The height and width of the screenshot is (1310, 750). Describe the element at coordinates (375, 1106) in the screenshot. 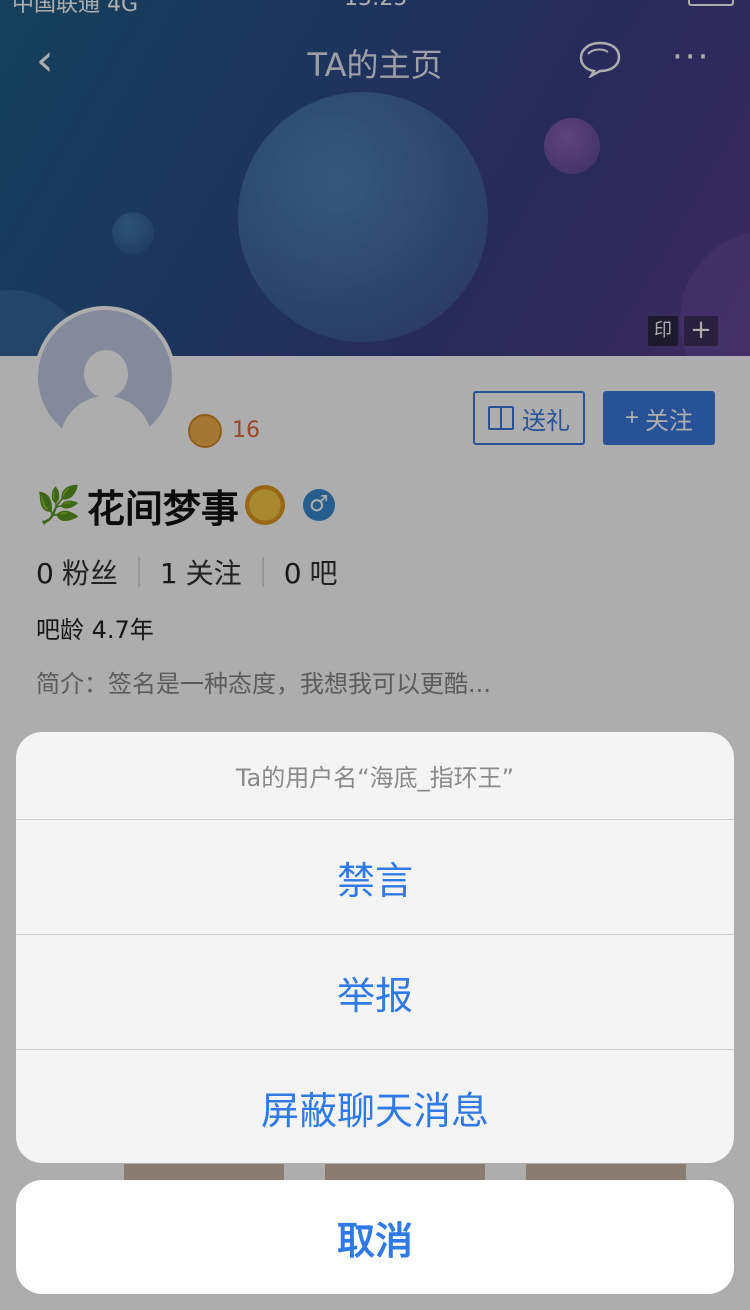

I see `block-chat-option: 屏蔽聊天消息` at that location.